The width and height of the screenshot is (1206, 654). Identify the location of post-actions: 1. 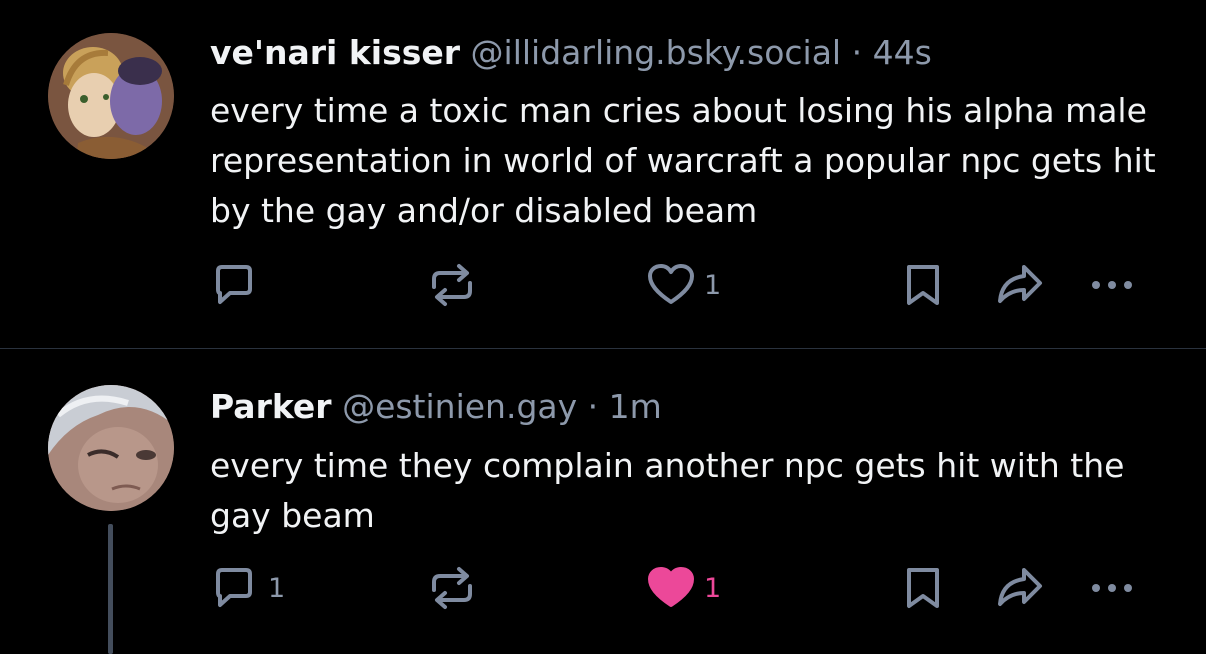
(603, 285).